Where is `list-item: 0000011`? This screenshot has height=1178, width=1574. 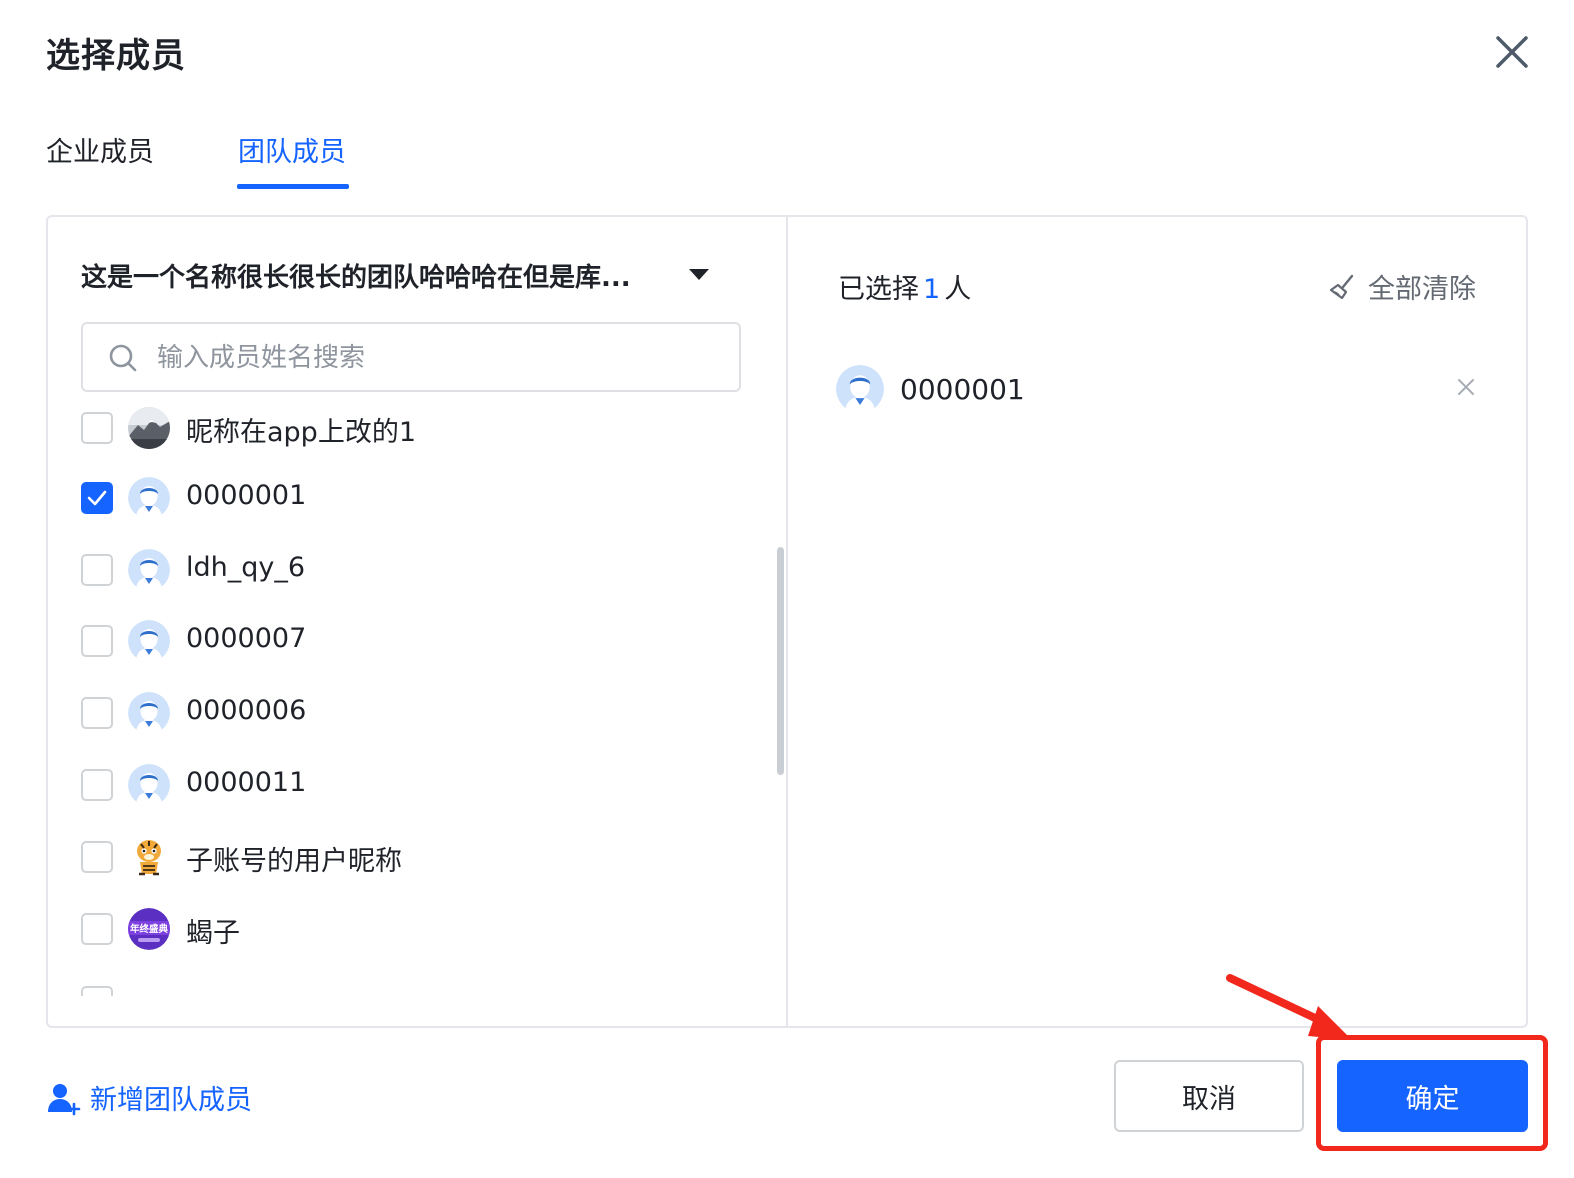
list-item: 0000011 is located at coordinates (411, 785).